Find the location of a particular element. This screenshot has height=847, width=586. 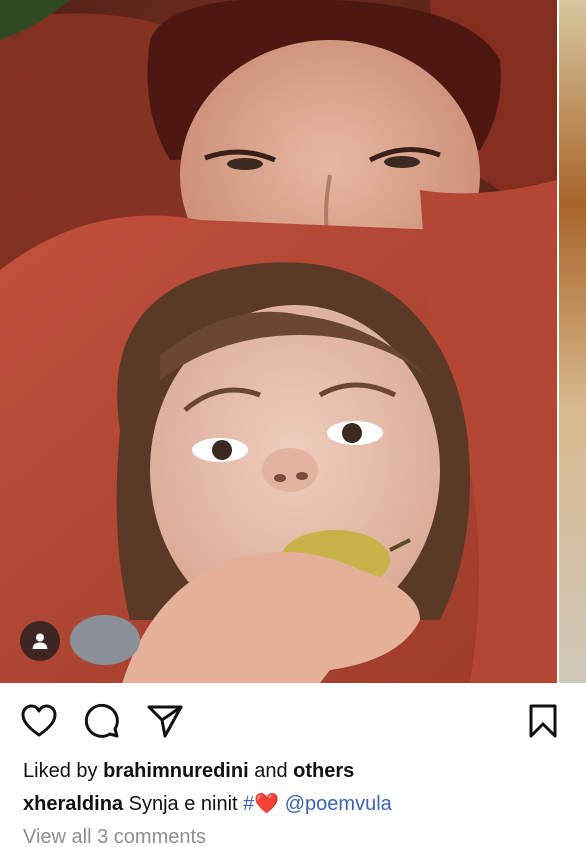

user-tag-icon is located at coordinates (40, 641).